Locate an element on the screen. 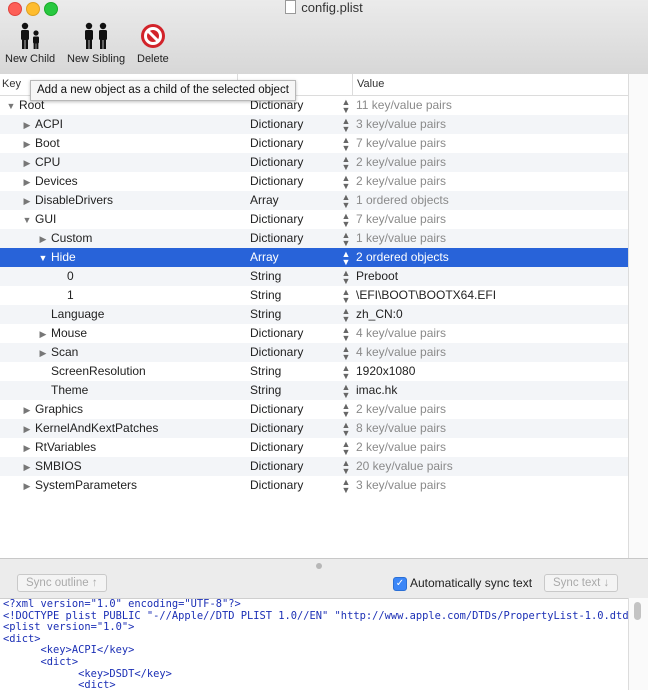 Image resolution: width=648 pixels, height=690 pixels. row-key-cell: ▶ Custom is located at coordinates (118, 238).